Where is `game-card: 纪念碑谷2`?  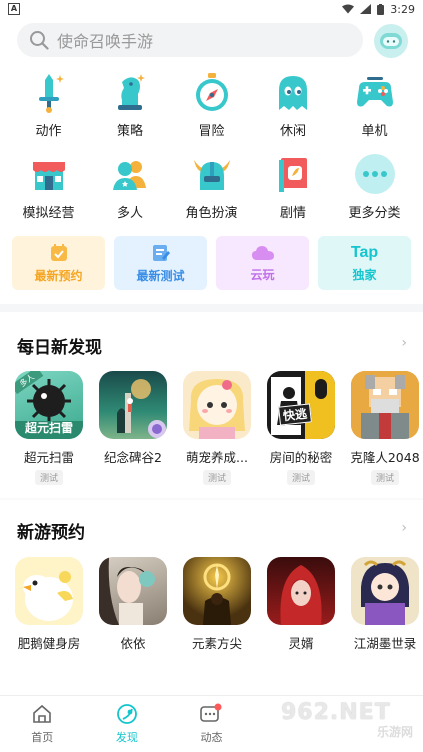
game-card: 纪念碑谷2 is located at coordinates (133, 428).